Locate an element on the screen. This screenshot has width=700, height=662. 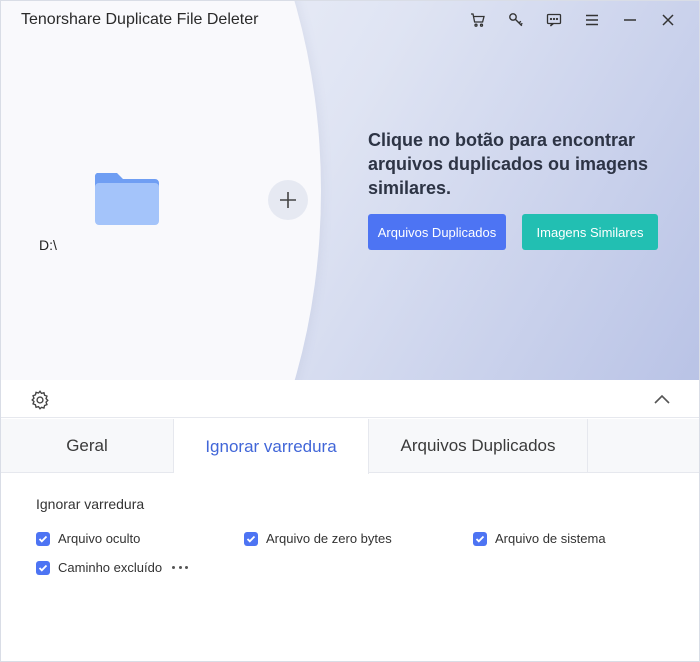
drive-label: D:\ is located at coordinates (48, 245).